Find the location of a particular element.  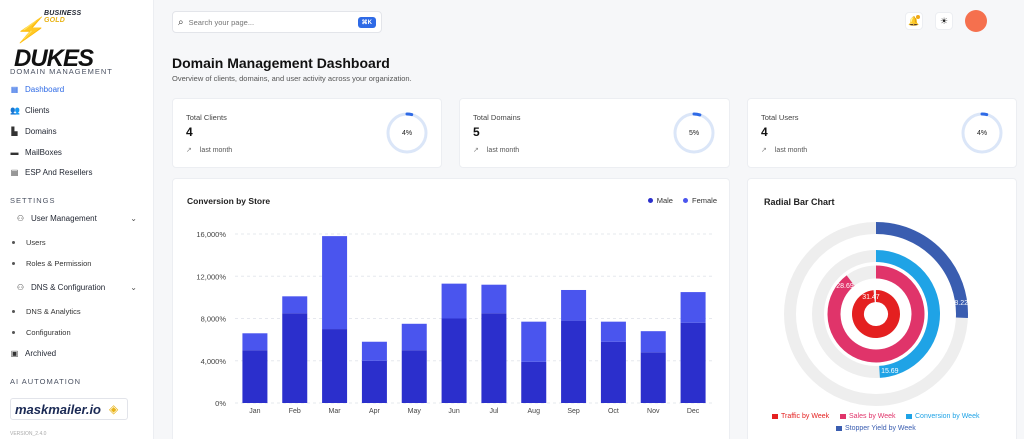

sidebar-subitem-configuration: Configuration is located at coordinates (41, 332).